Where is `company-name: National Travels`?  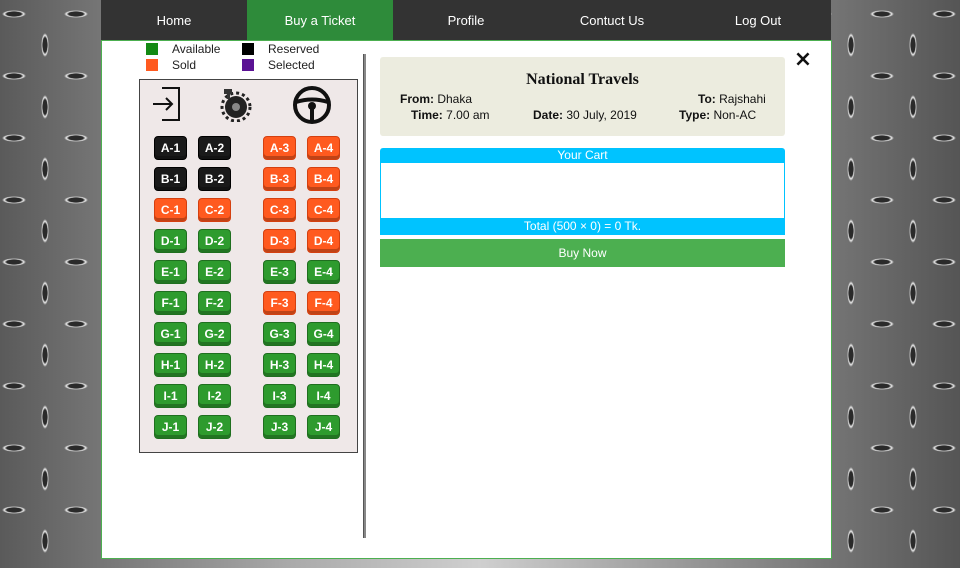
company-name: National Travels is located at coordinates (582, 79).